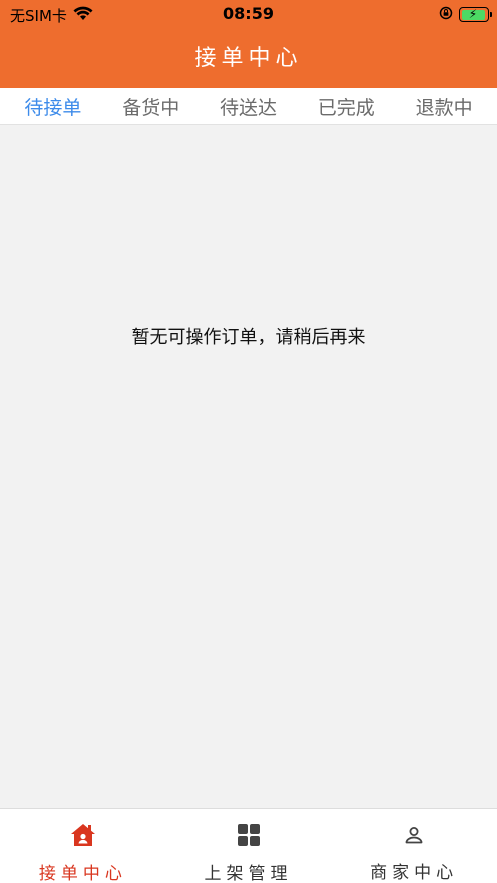 The width and height of the screenshot is (497, 883). What do you see at coordinates (414, 873) in the screenshot?
I see `tabbar-label-merchant-center: 商家中心` at bounding box center [414, 873].